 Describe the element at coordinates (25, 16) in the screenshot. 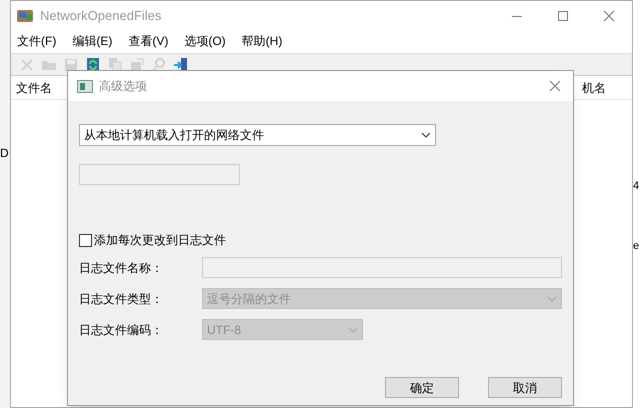

I see `app-icon` at that location.